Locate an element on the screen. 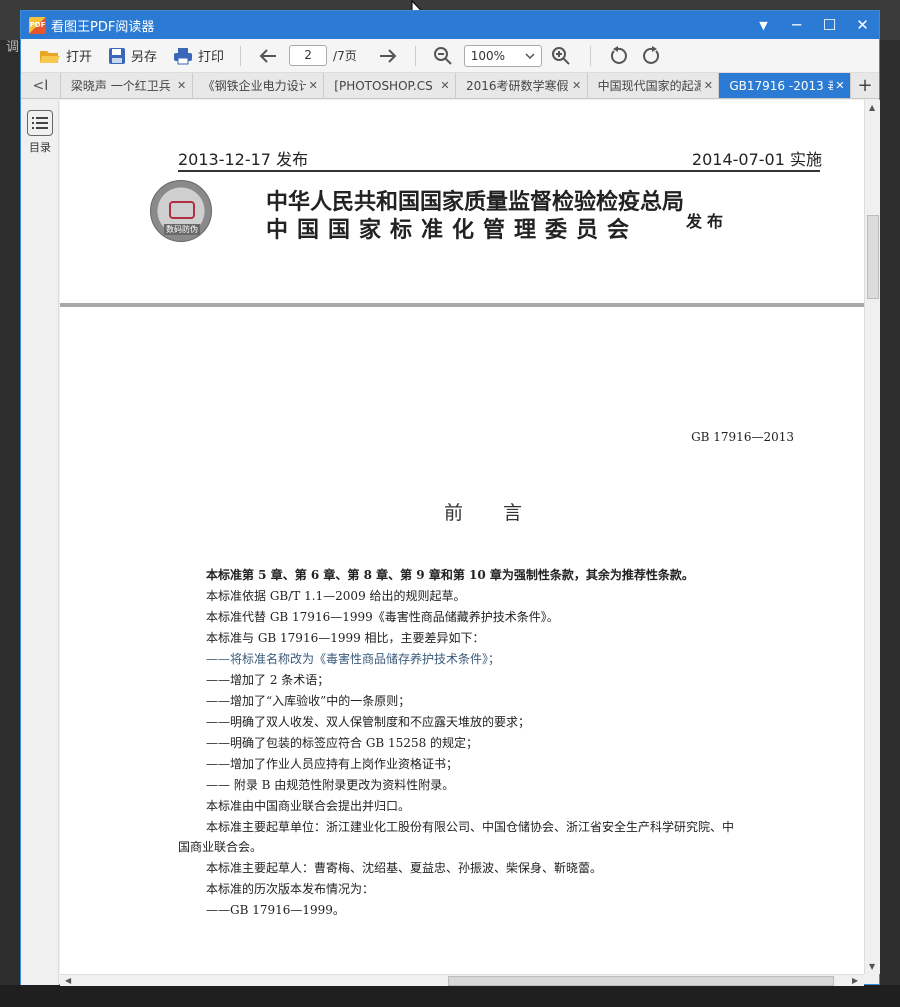 The image size is (900, 1007). page-number-input: 2 is located at coordinates (308, 55).